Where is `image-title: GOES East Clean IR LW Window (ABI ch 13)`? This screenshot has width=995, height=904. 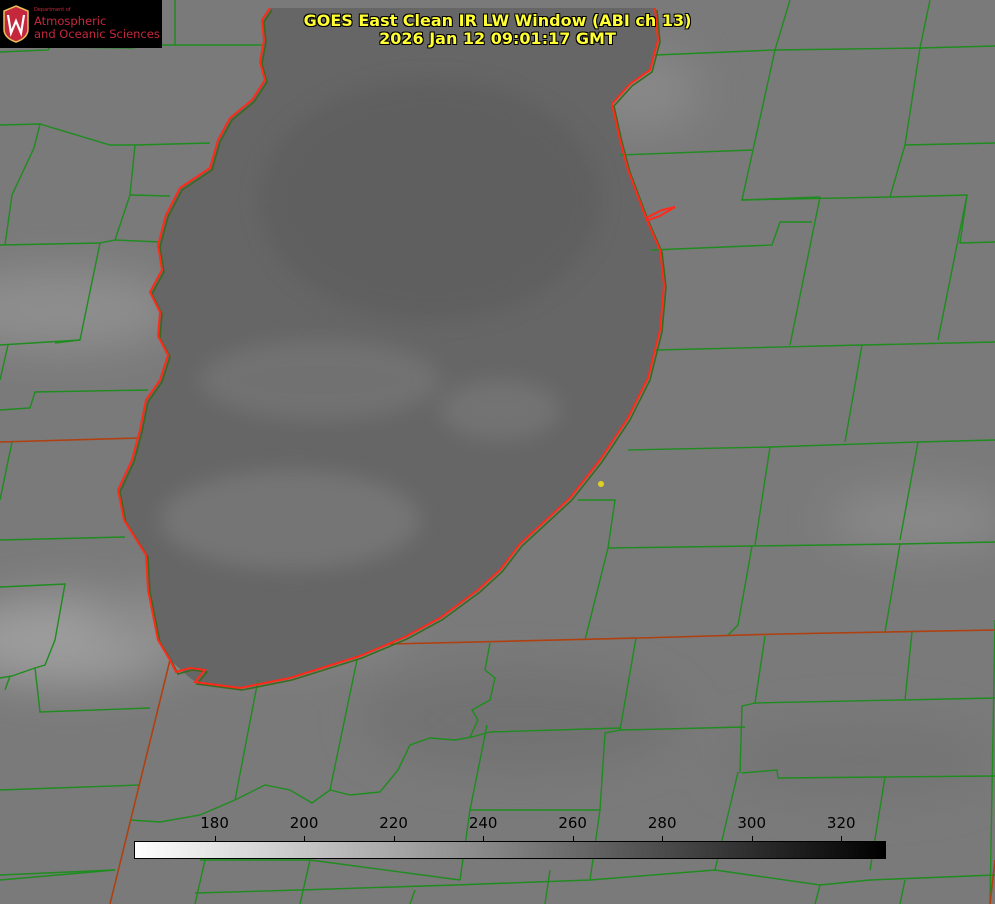
image-title: GOES East Clean IR LW Window (ABI ch 13) is located at coordinates (497, 20).